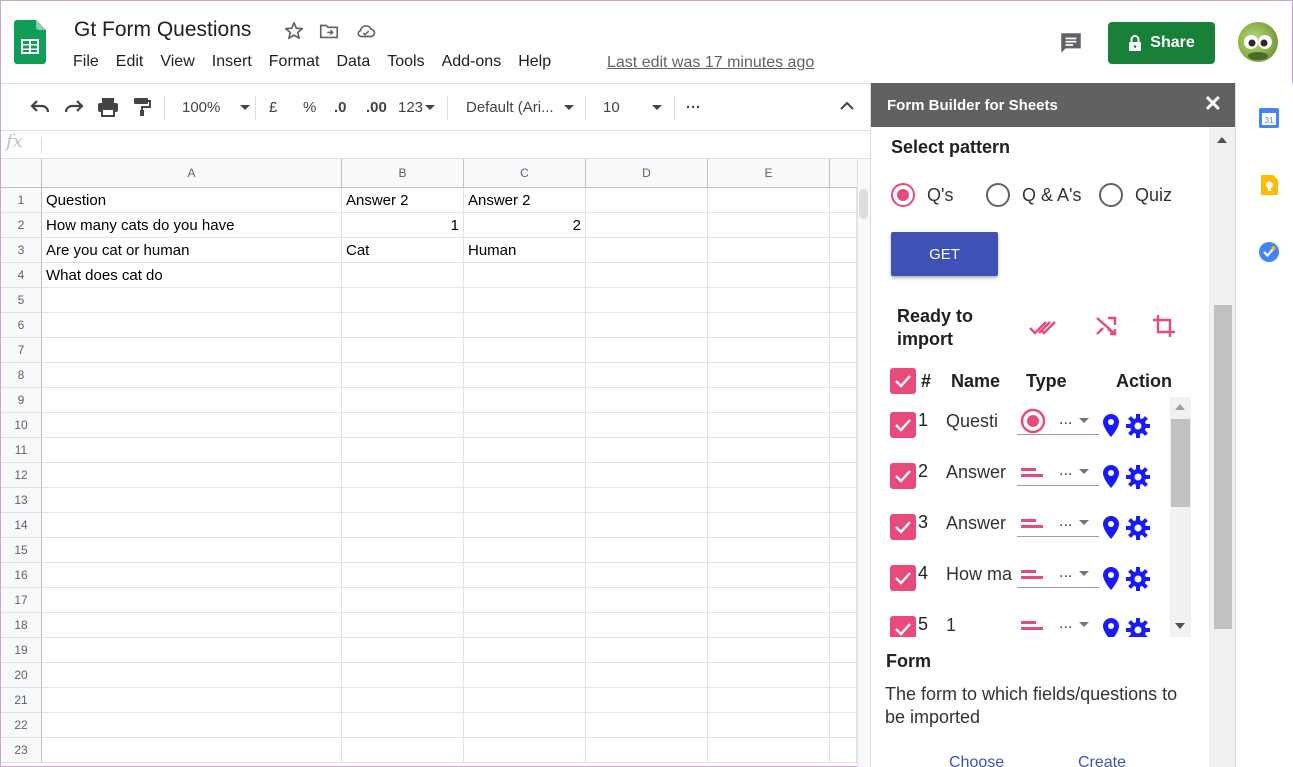 Image resolution: width=1293 pixels, height=767 pixels. What do you see at coordinates (1135, 195) in the screenshot?
I see `pattern-option-quiz: Quiz` at bounding box center [1135, 195].